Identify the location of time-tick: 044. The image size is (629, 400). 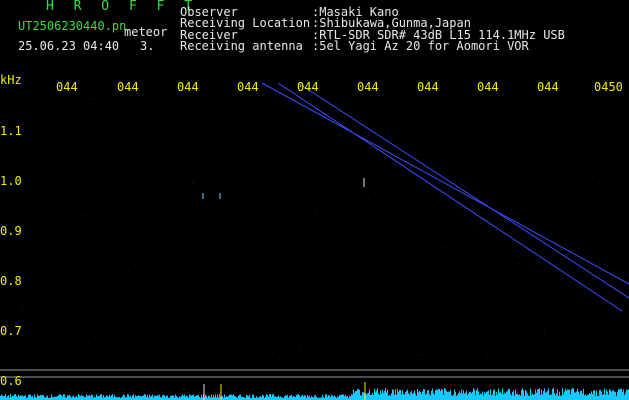
(128, 87).